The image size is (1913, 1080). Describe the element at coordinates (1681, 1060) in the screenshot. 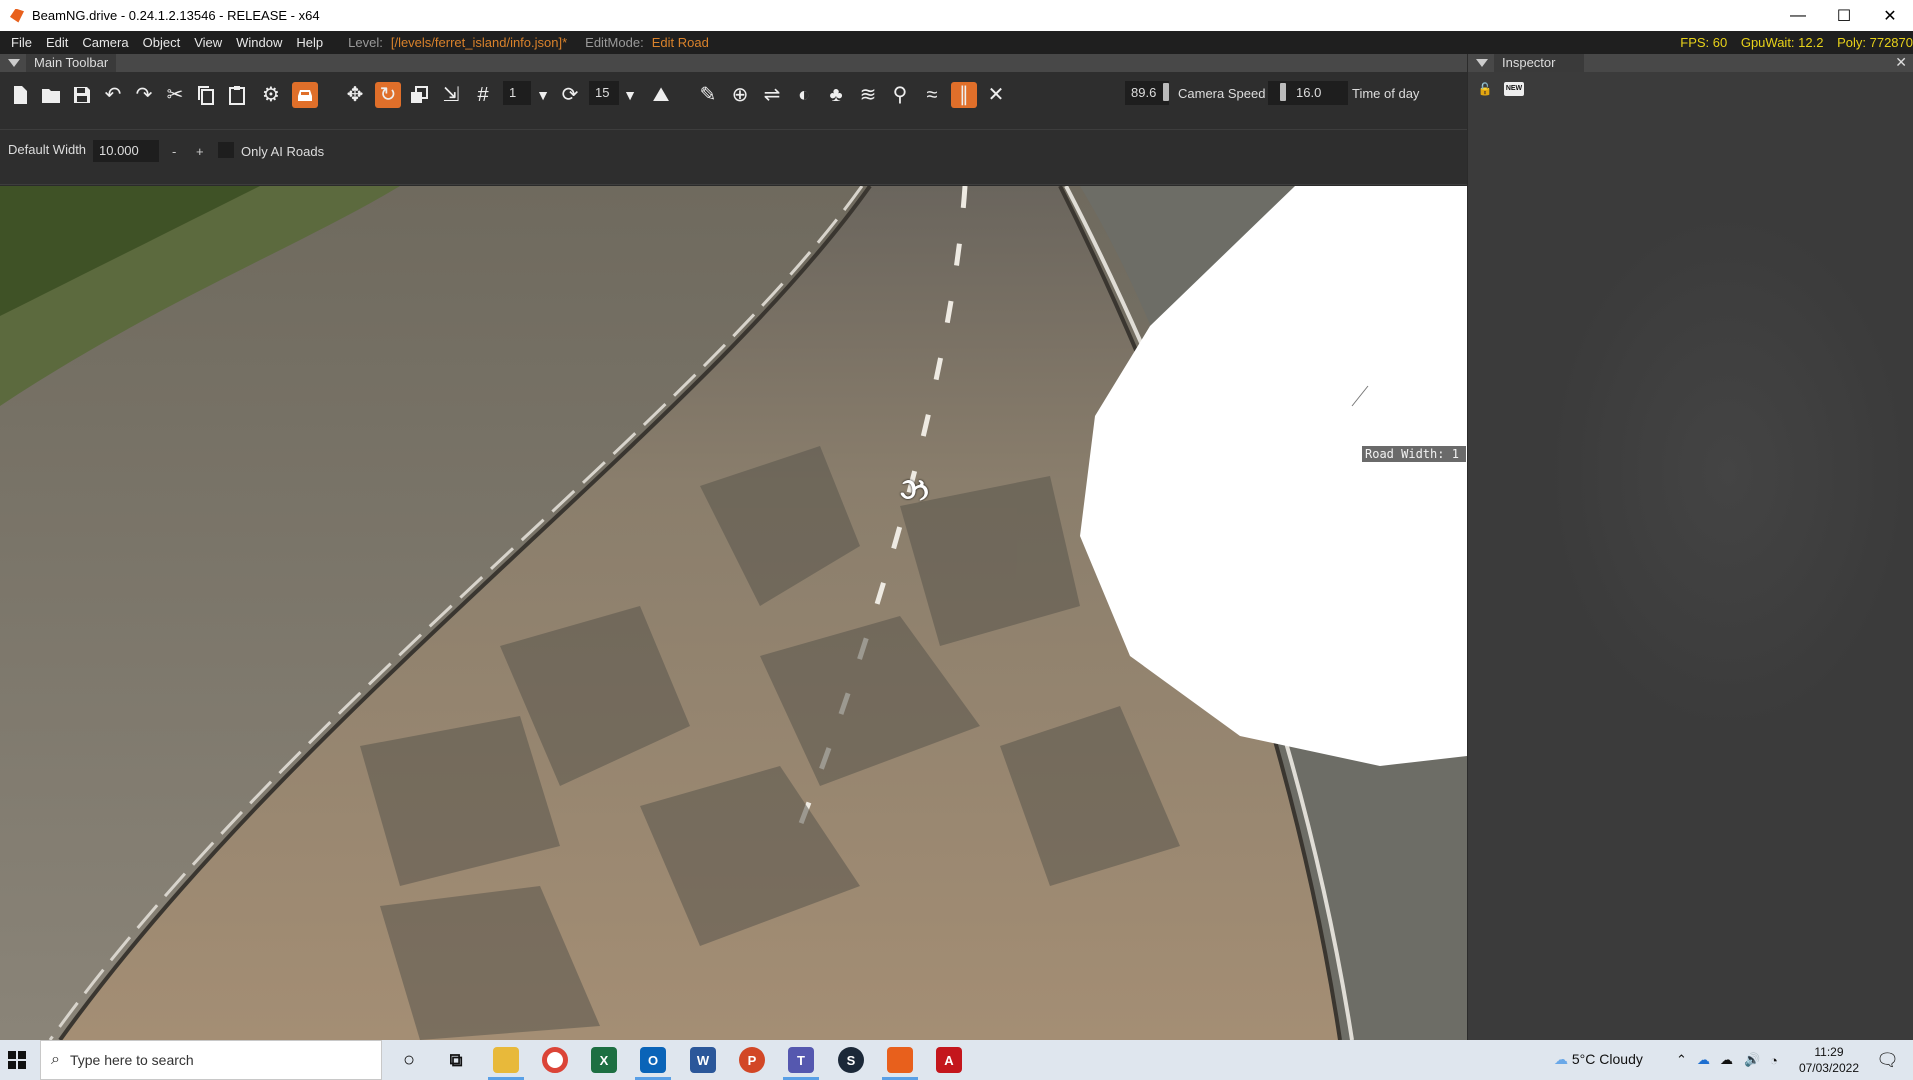

I see `tray-overflow-icon: ⌃` at that location.